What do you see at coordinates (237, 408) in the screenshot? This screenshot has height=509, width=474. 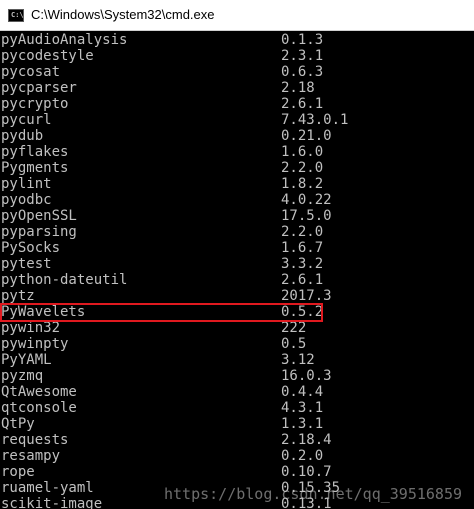 I see `package-row: qtconsole 4.3.1` at bounding box center [237, 408].